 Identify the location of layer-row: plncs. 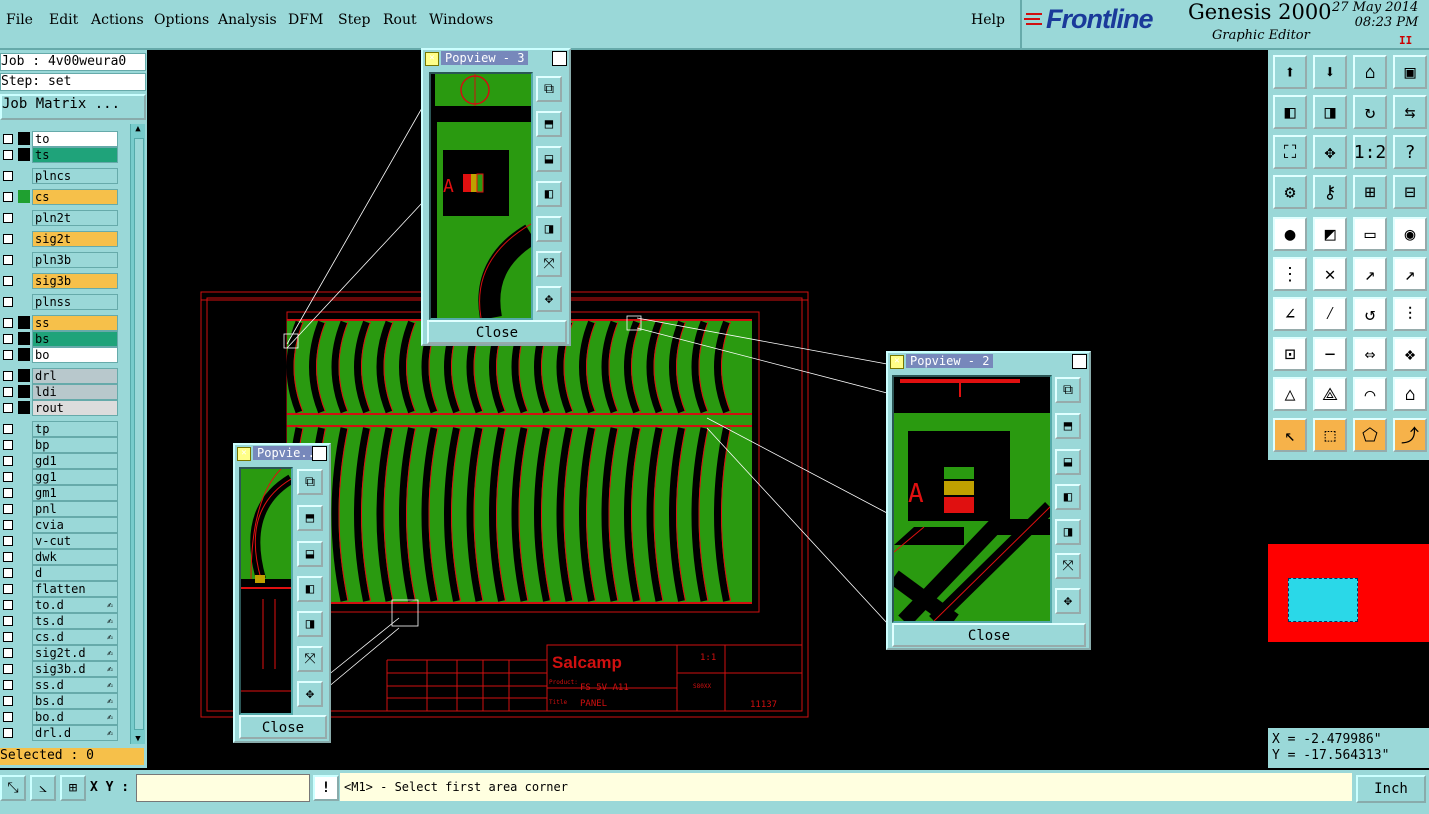
(59, 176).